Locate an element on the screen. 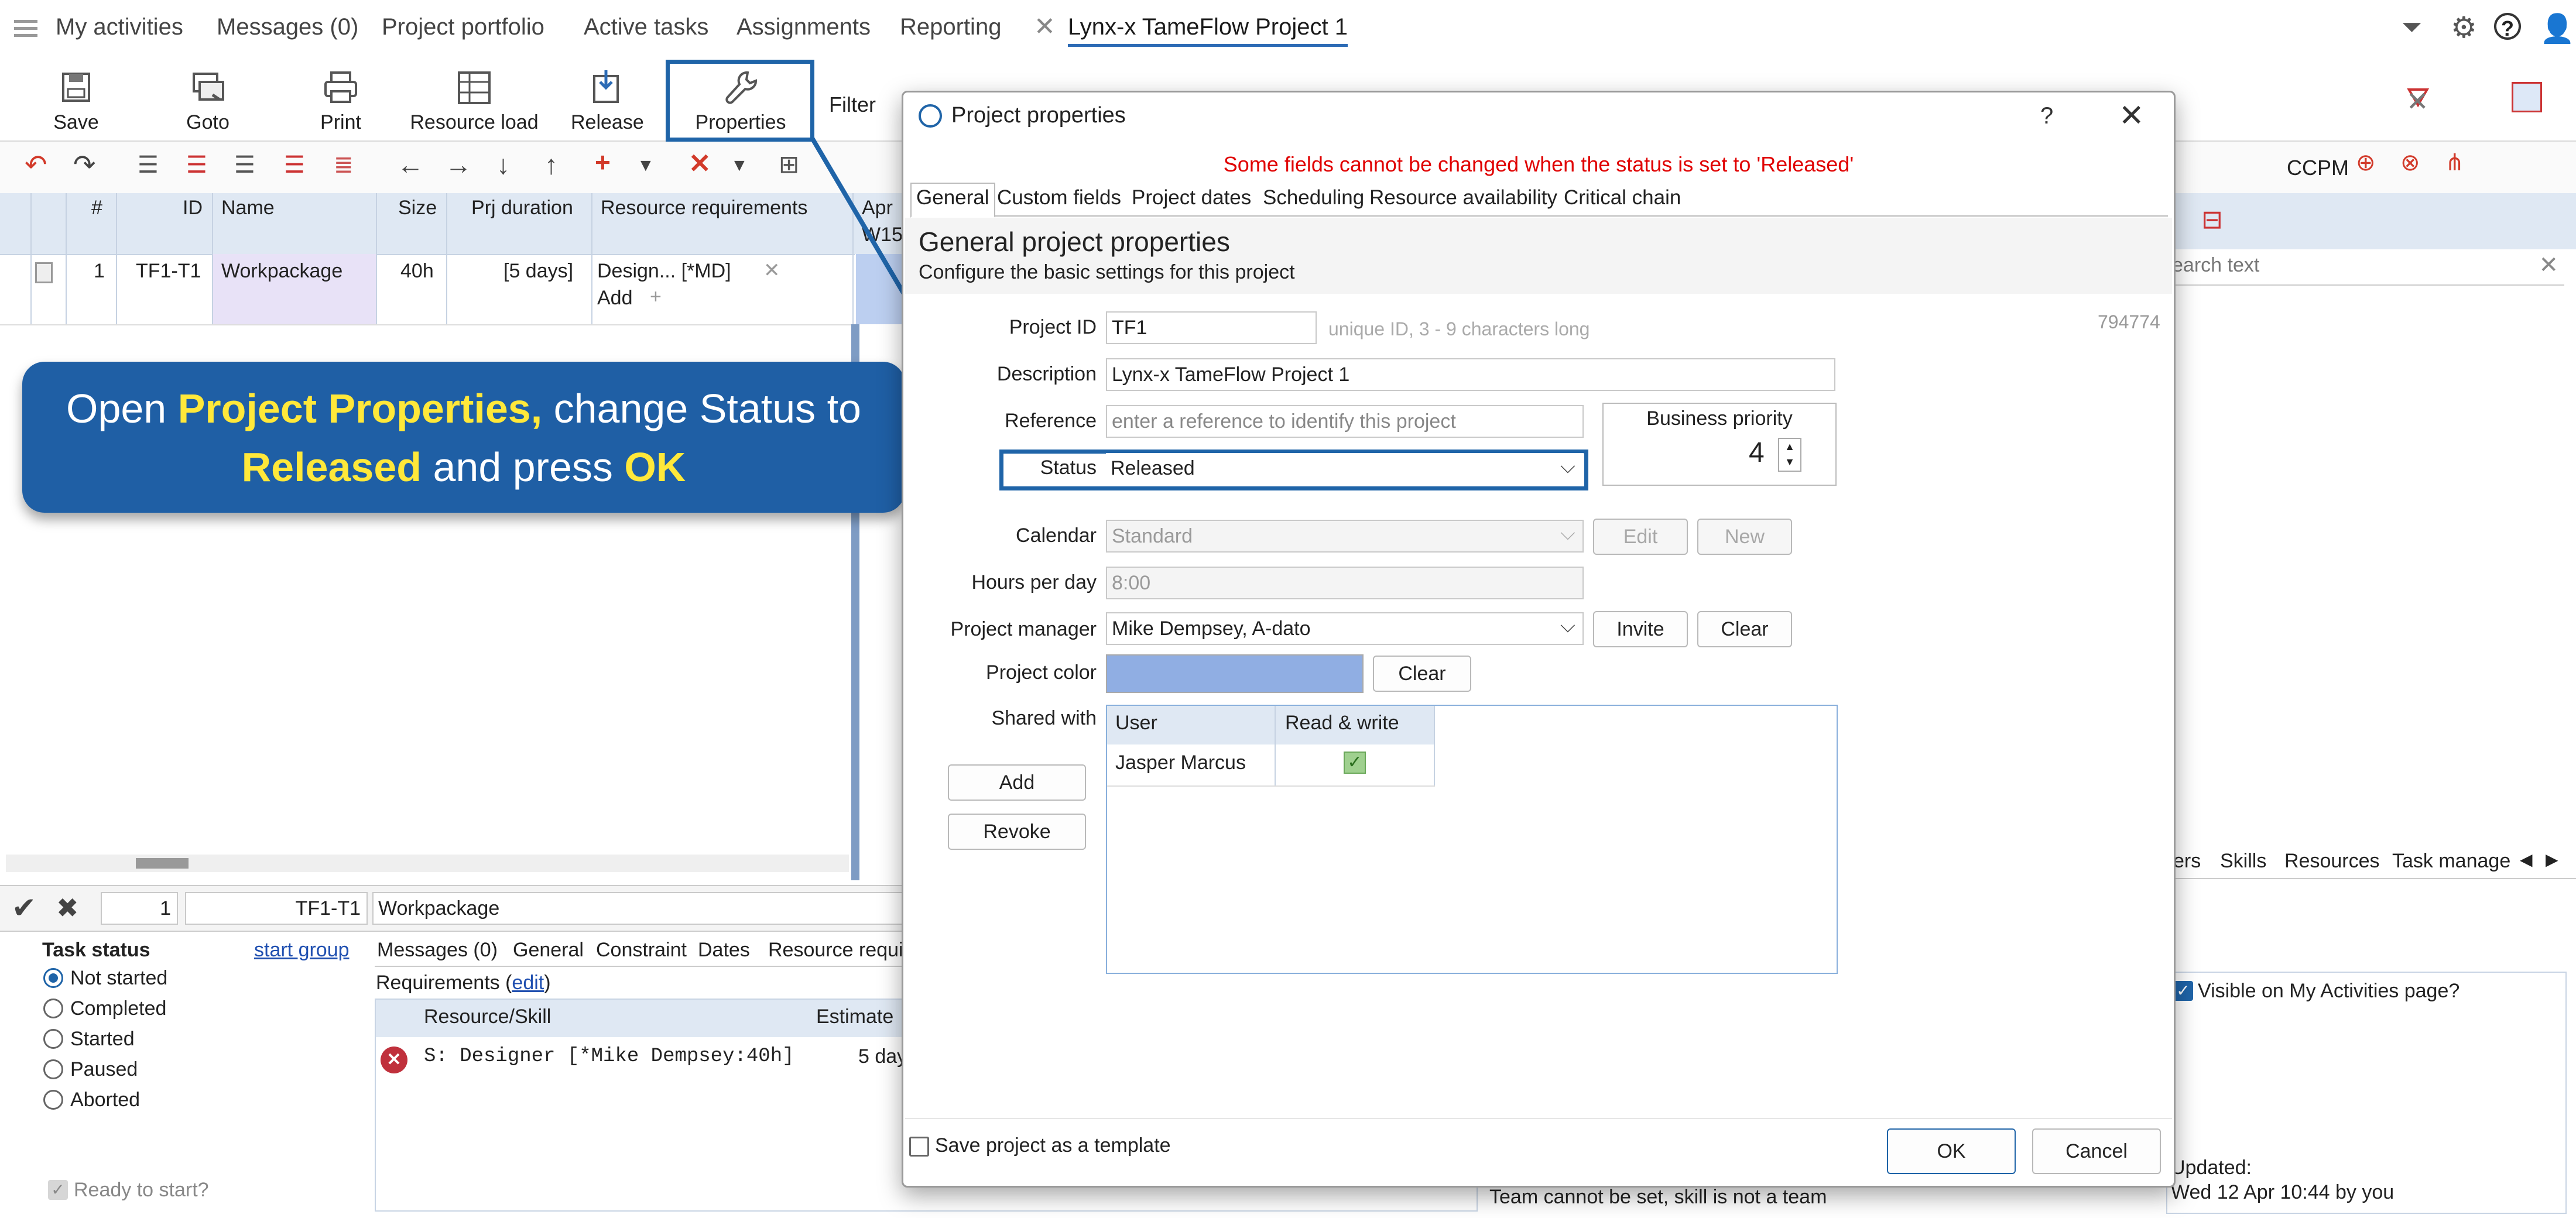  tab-scheduling: Scheduling is located at coordinates (1313, 198).